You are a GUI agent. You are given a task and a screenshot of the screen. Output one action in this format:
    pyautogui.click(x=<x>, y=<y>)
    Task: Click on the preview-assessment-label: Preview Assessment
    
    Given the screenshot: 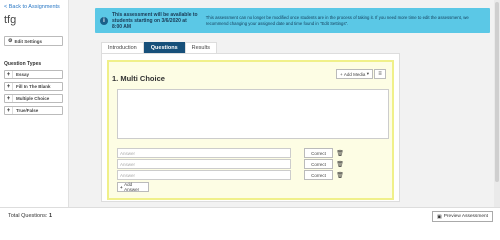 What is the action you would take?
    pyautogui.click(x=465, y=216)
    